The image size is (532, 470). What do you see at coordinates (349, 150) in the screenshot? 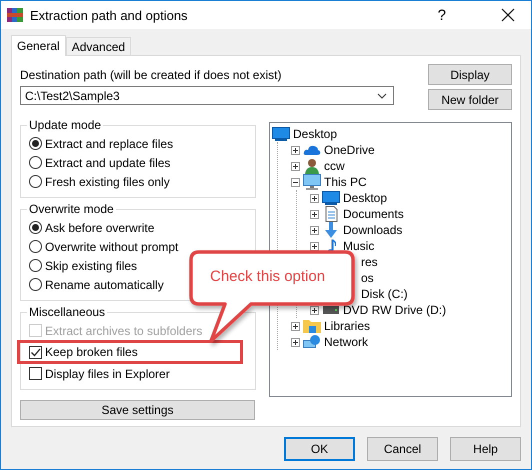
I see `tree-item: OneDrive` at bounding box center [349, 150].